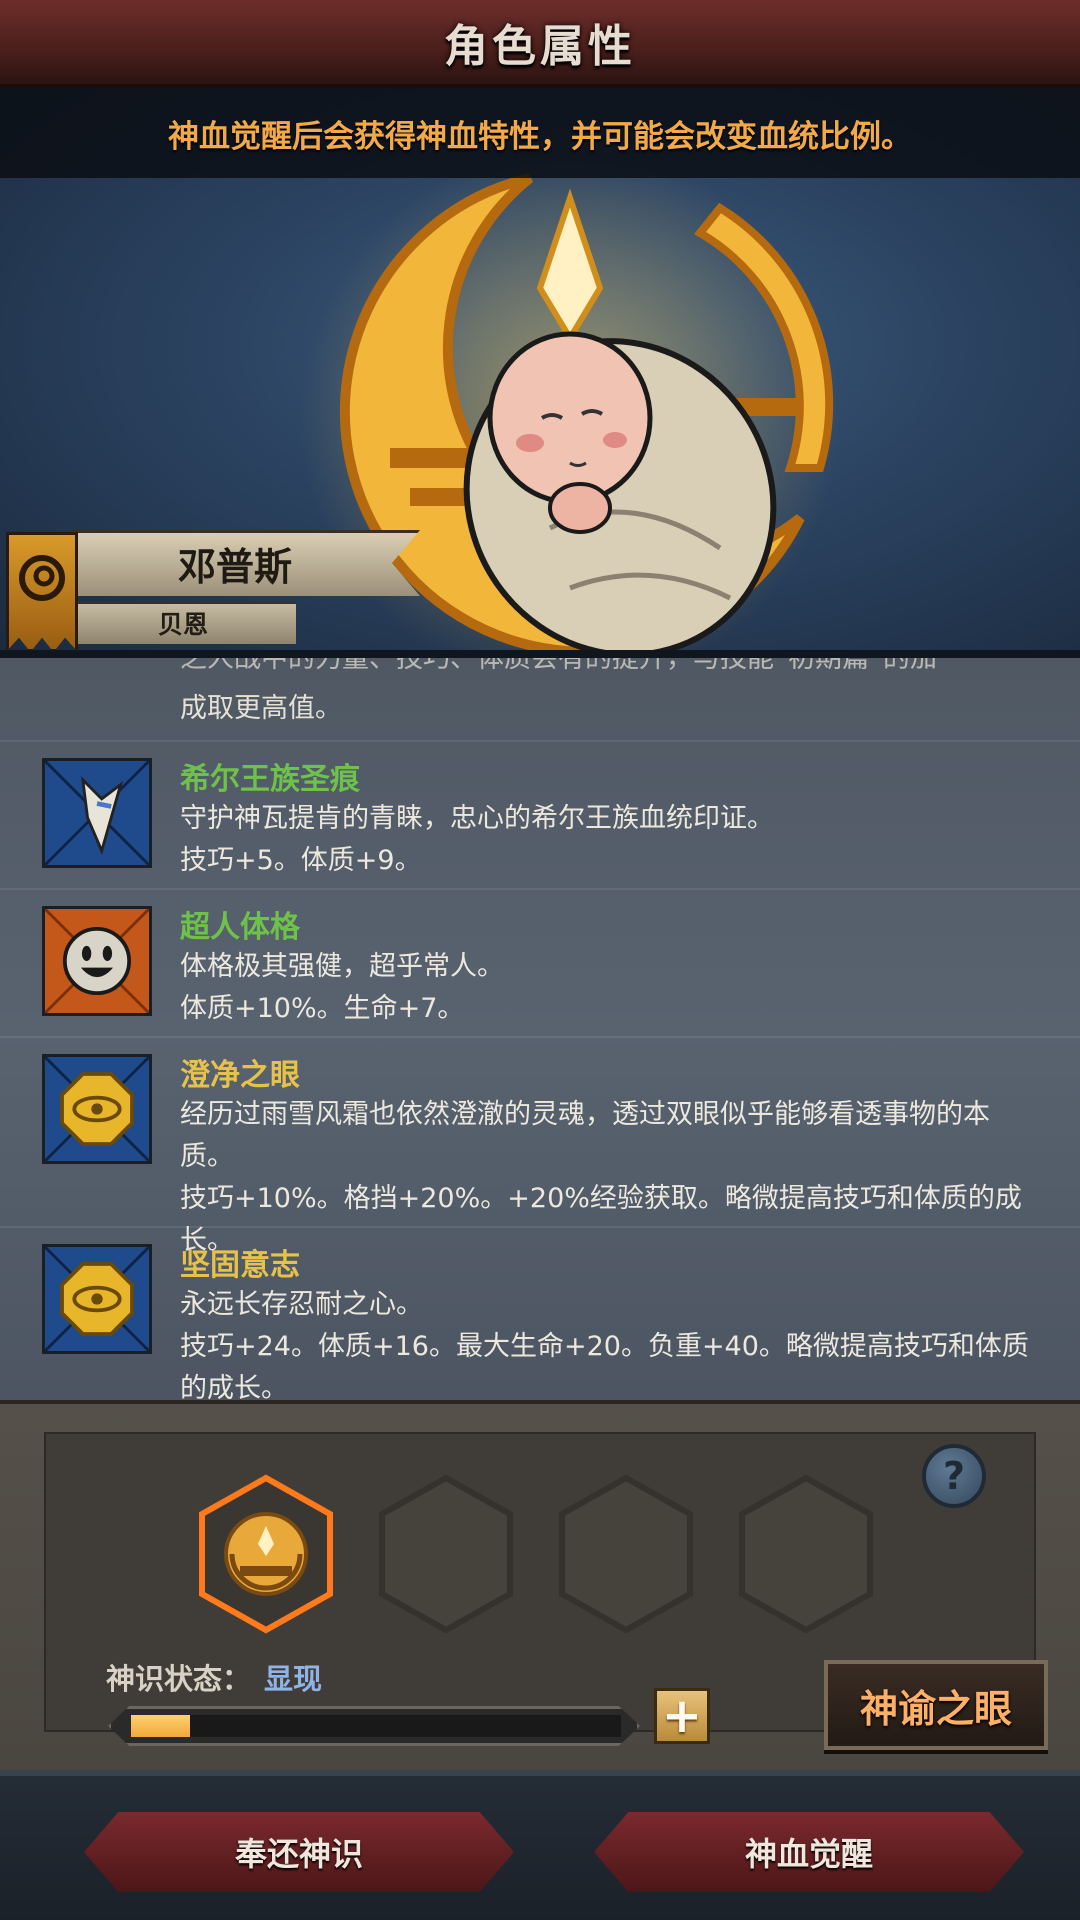  Describe the element at coordinates (97, 813) in the screenshot. I see `claw-icon` at that location.